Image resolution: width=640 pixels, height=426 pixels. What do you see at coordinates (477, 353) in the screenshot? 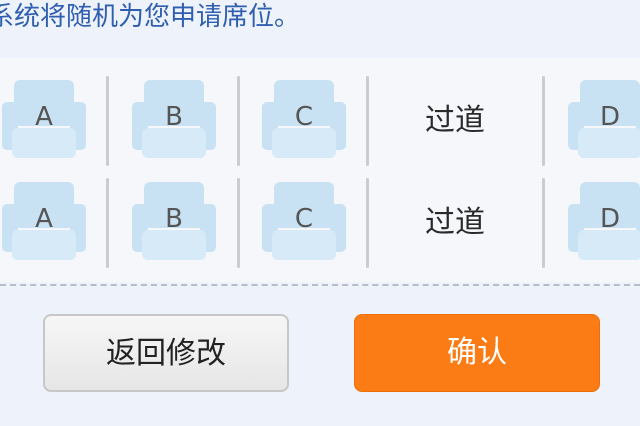
I see `confirm-button: 确认` at bounding box center [477, 353].